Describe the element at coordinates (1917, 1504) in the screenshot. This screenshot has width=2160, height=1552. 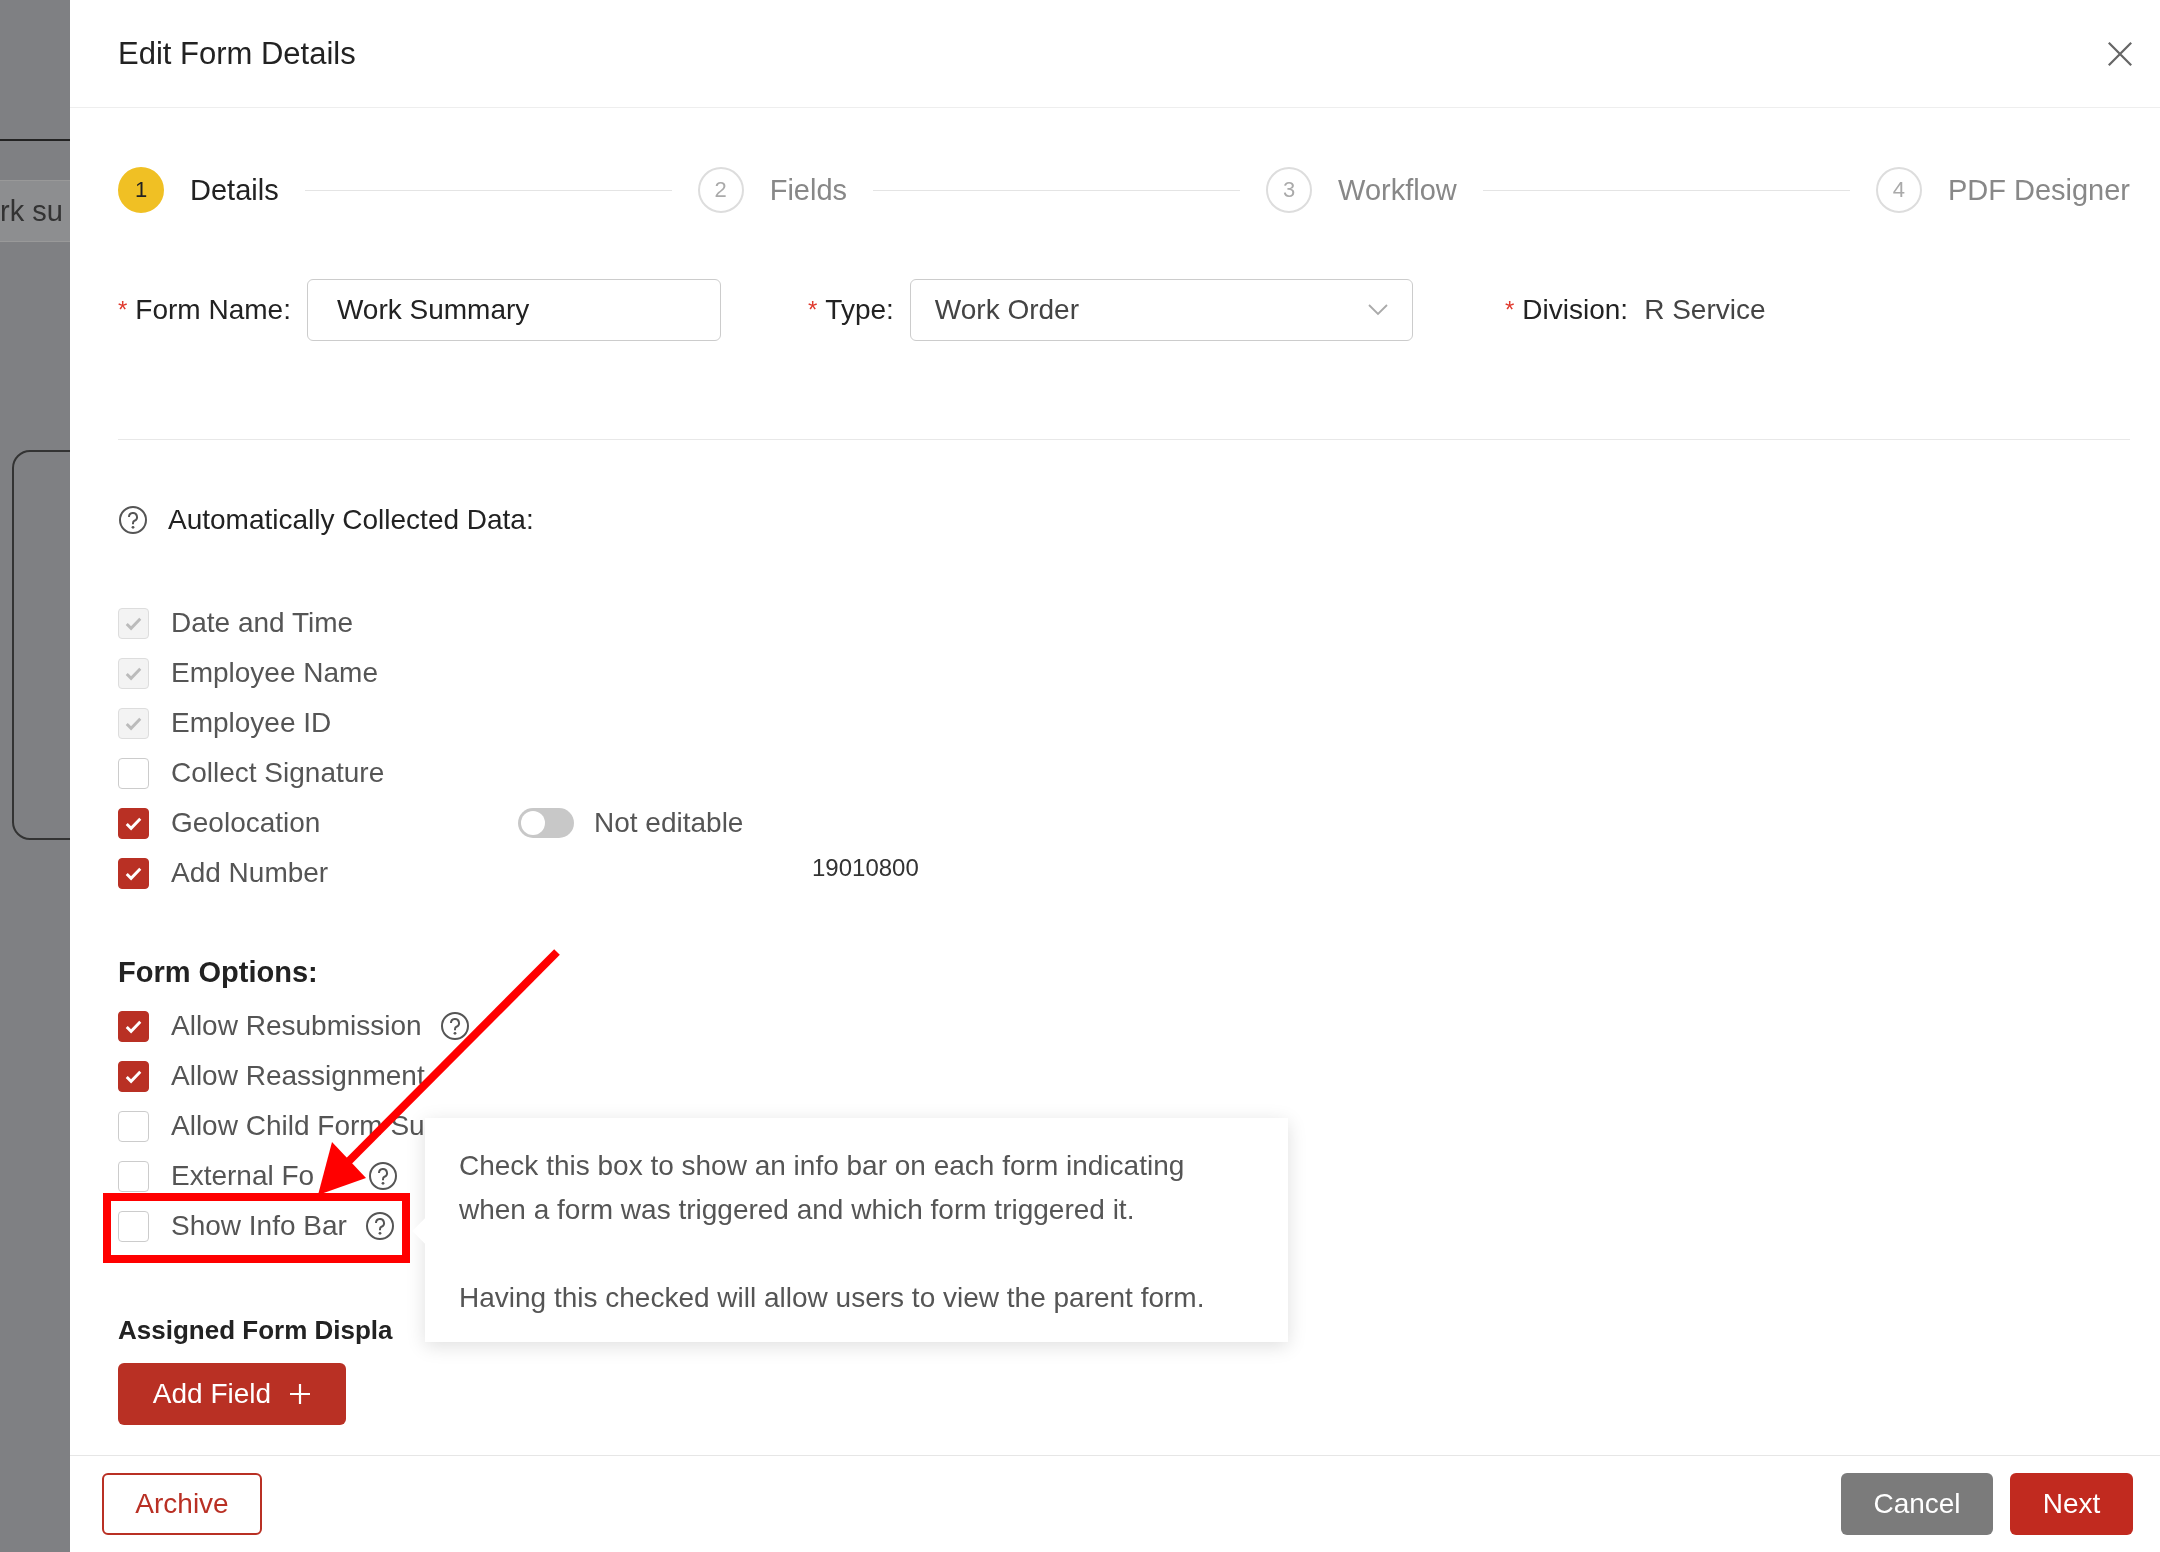
I see `cancel-button: Cancel` at that location.